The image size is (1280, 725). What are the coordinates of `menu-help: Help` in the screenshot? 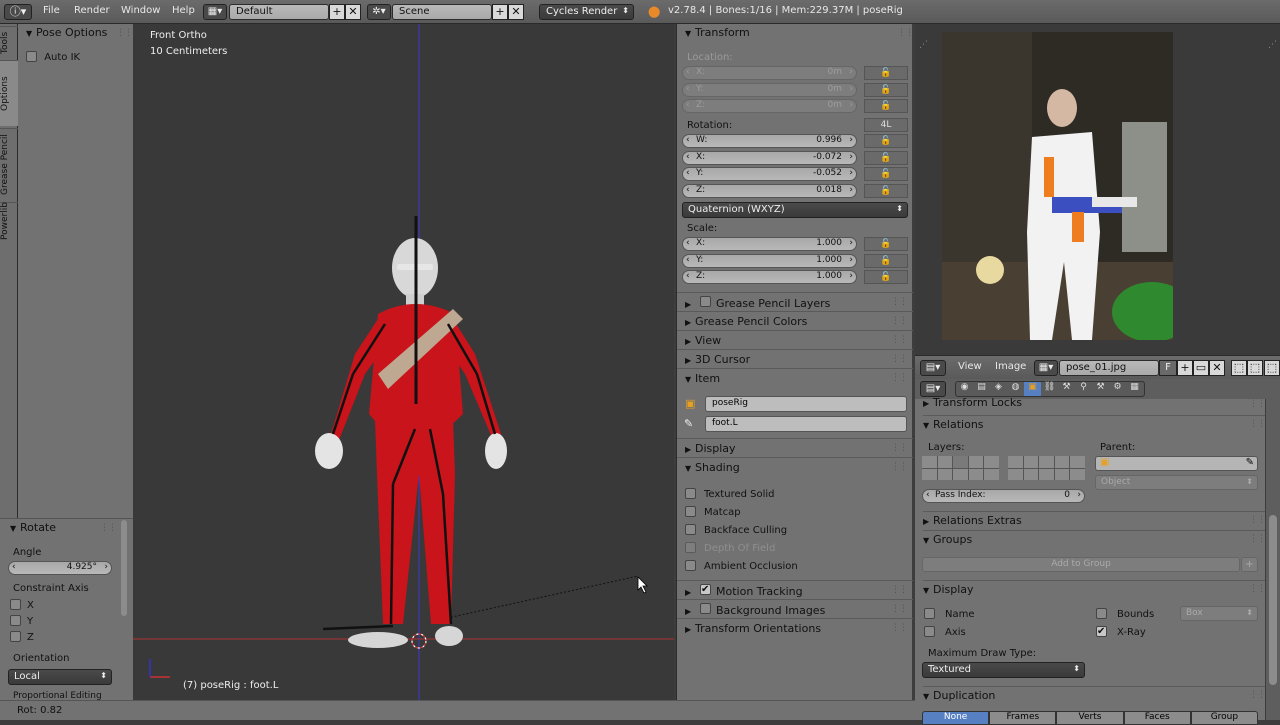 It's located at (183, 10).